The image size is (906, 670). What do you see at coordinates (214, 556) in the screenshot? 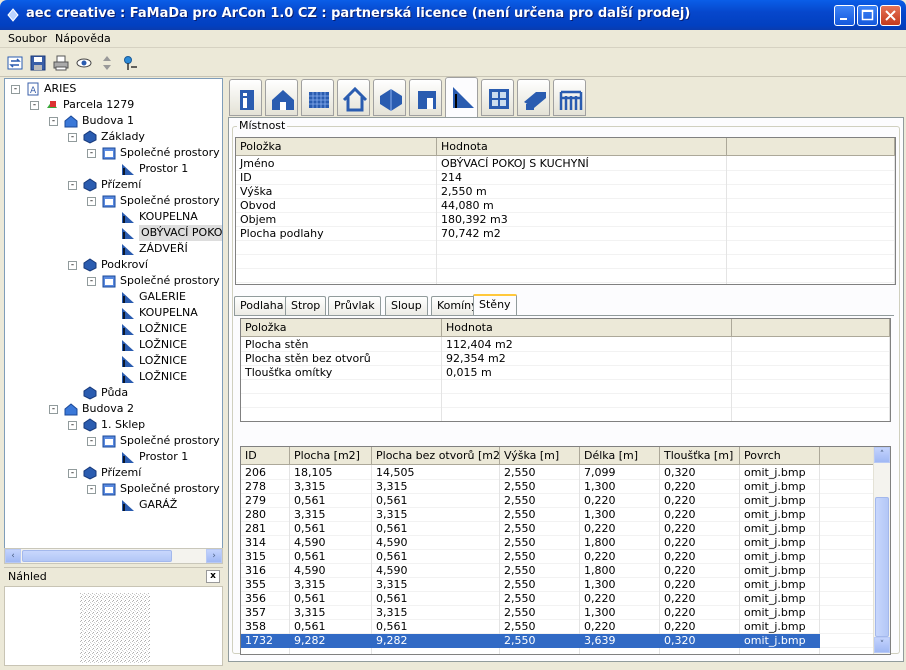
I see `scroll-right-button: ›` at bounding box center [214, 556].